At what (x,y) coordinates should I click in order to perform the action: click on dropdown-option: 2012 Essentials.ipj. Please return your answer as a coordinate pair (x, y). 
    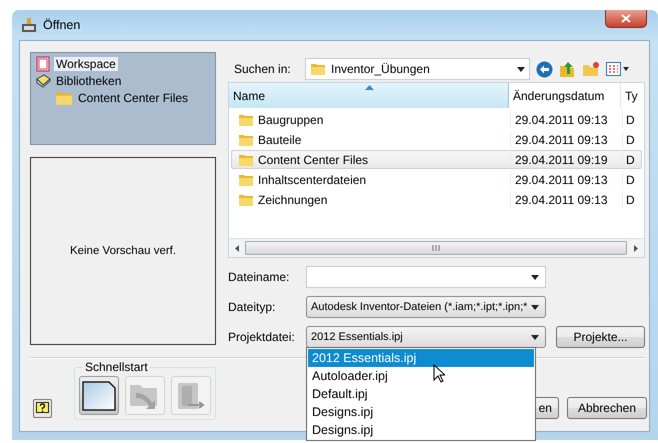
    Looking at the image, I should click on (421, 358).